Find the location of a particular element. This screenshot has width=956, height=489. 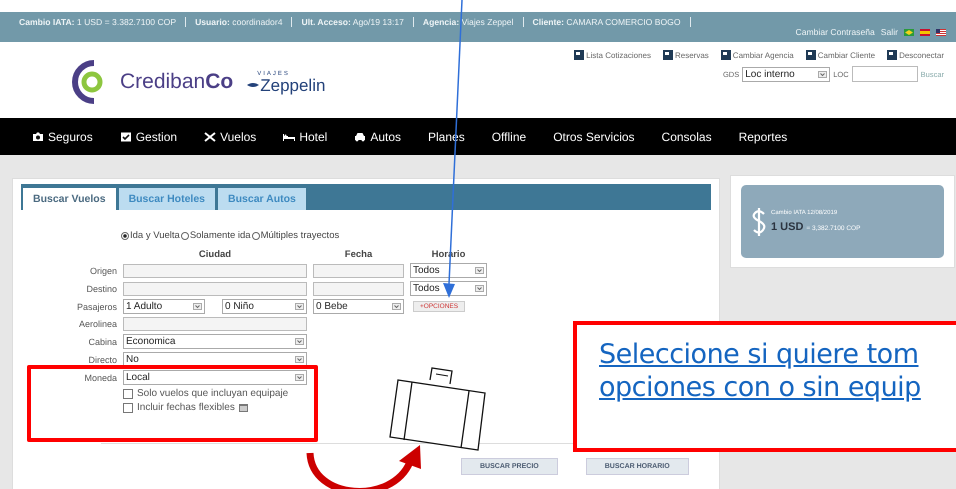

brand-name: CredibanCo is located at coordinates (177, 82).